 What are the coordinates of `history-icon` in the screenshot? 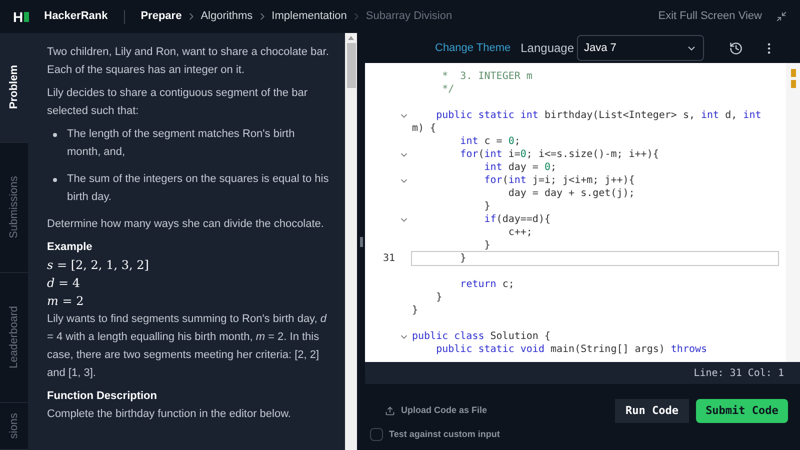 It's located at (735, 48).